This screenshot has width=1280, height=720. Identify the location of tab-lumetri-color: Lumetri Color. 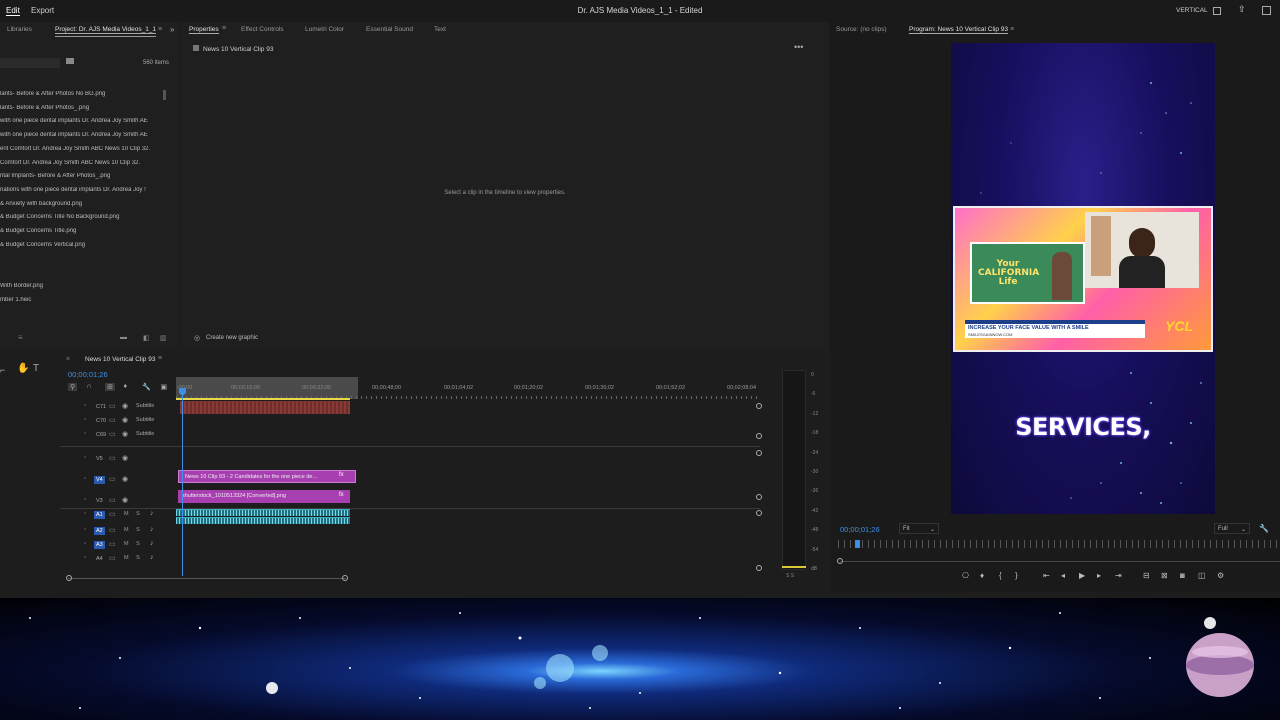
(324, 29).